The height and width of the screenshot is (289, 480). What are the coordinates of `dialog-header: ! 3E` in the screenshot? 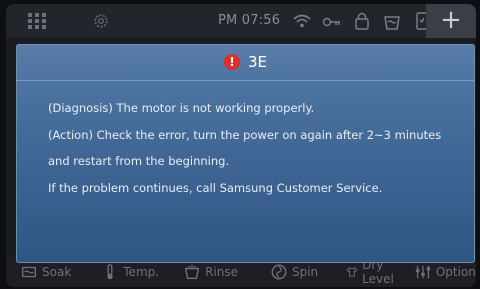 It's located at (245, 62).